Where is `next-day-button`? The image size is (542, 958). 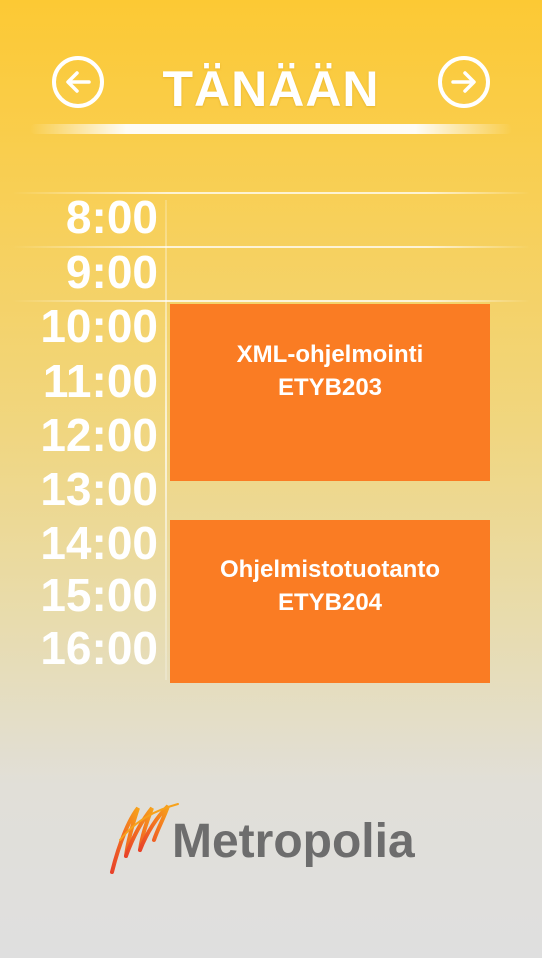 next-day-button is located at coordinates (464, 82).